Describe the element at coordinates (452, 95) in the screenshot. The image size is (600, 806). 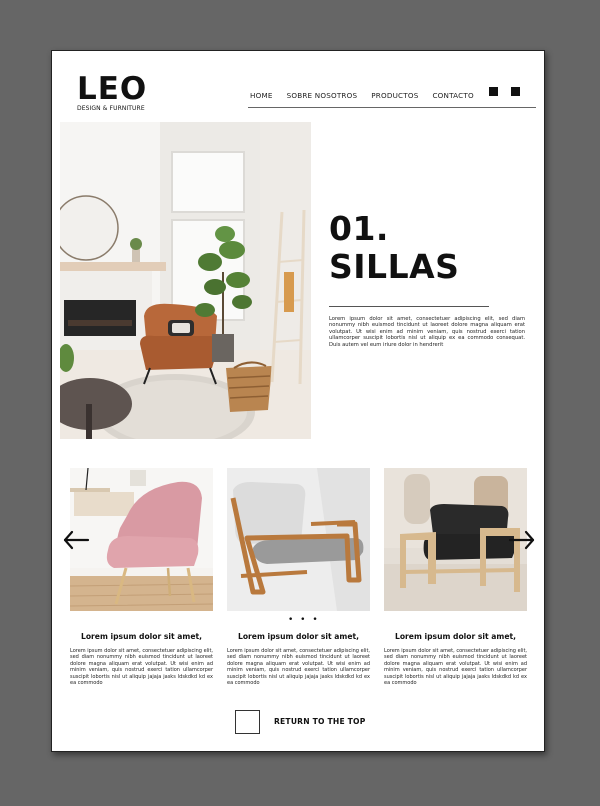
I see `nav-item-contacto: CONTACTO` at that location.